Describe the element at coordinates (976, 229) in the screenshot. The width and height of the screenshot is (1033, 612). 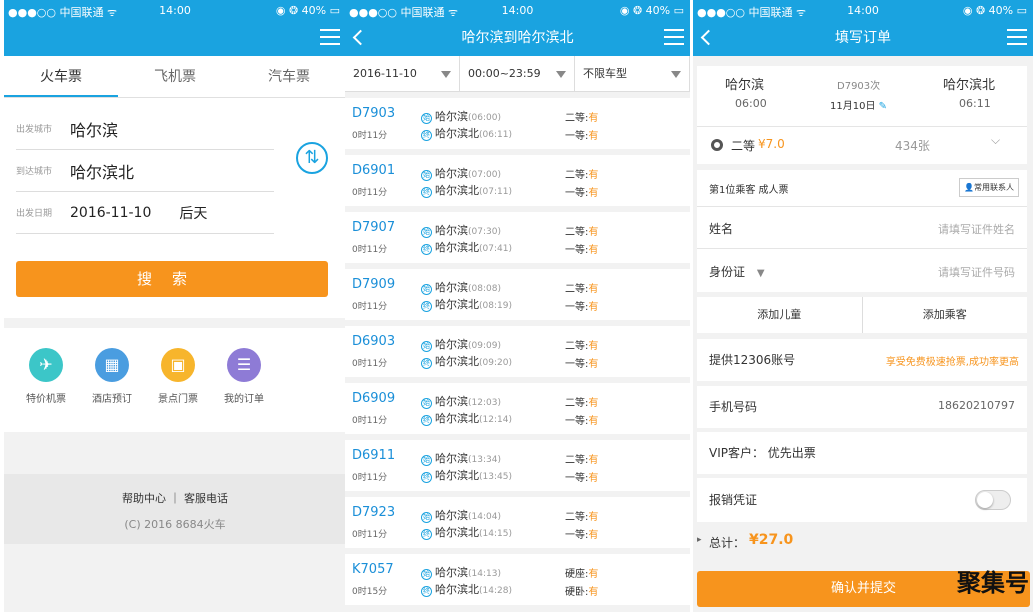
I see `name-input: 请填写证件姓名` at that location.